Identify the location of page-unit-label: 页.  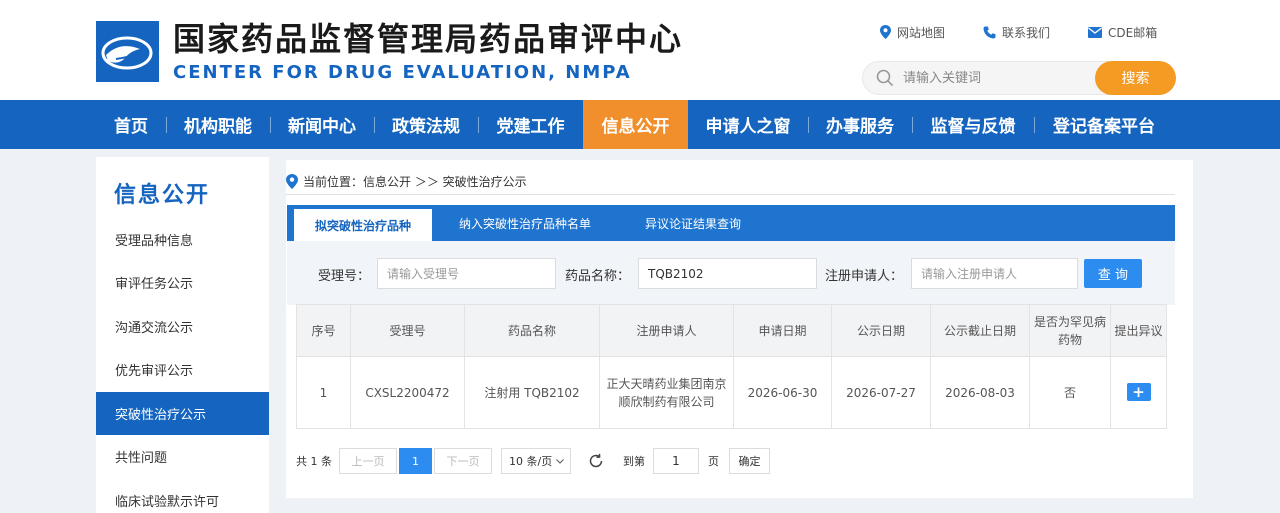
(713, 461).